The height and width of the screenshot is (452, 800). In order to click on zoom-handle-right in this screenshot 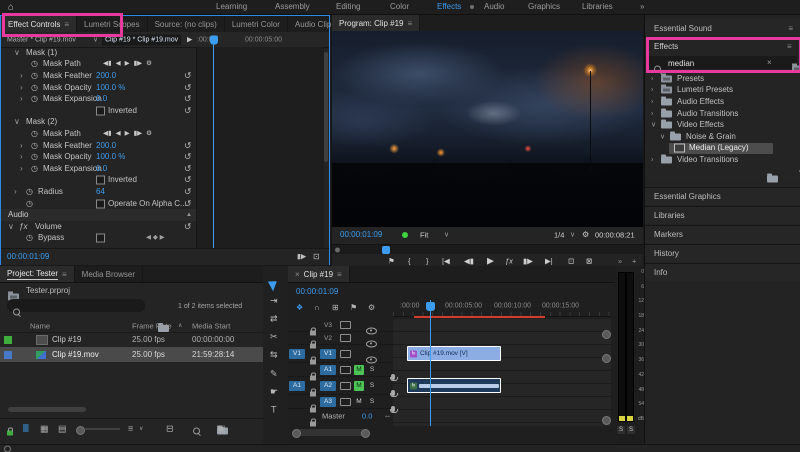, I will do `click(365, 433)`.